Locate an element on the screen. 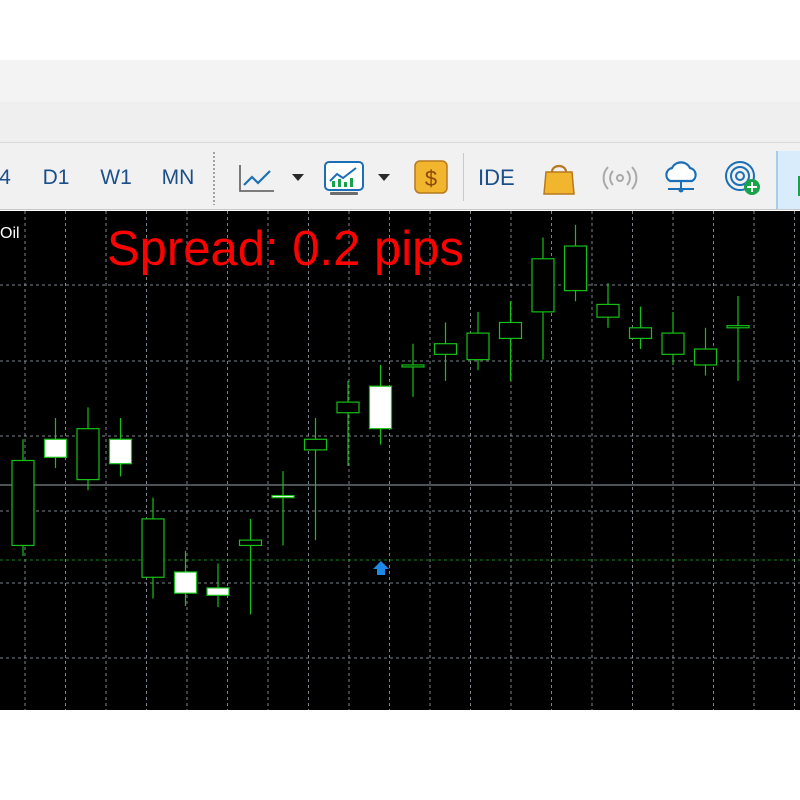  market-bag-icon is located at coordinates (559, 178).